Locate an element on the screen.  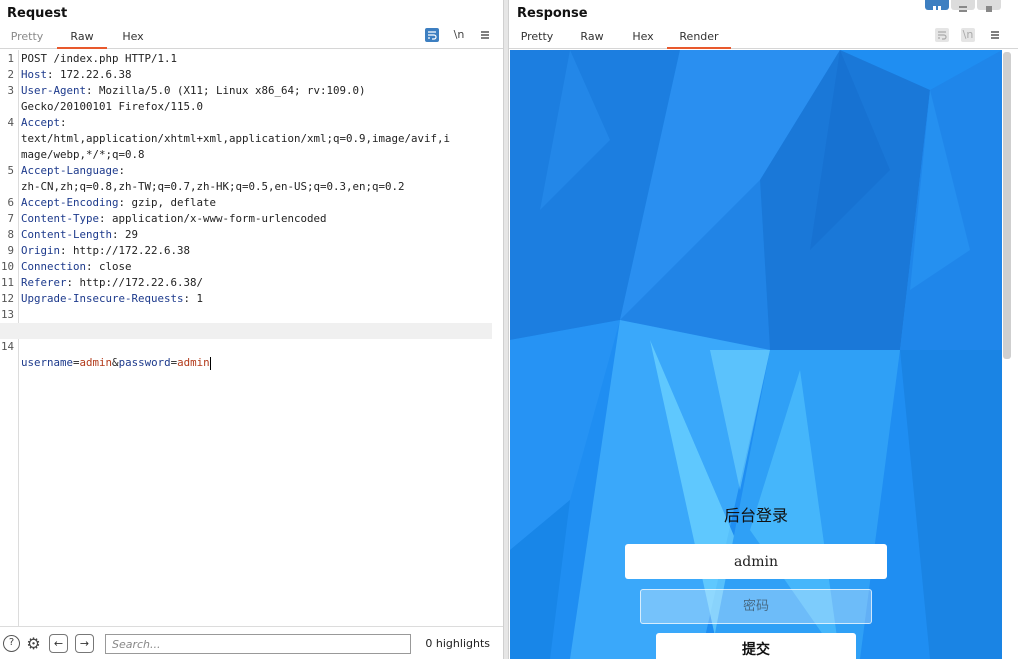
line-number: 4 is located at coordinates (10, 122).